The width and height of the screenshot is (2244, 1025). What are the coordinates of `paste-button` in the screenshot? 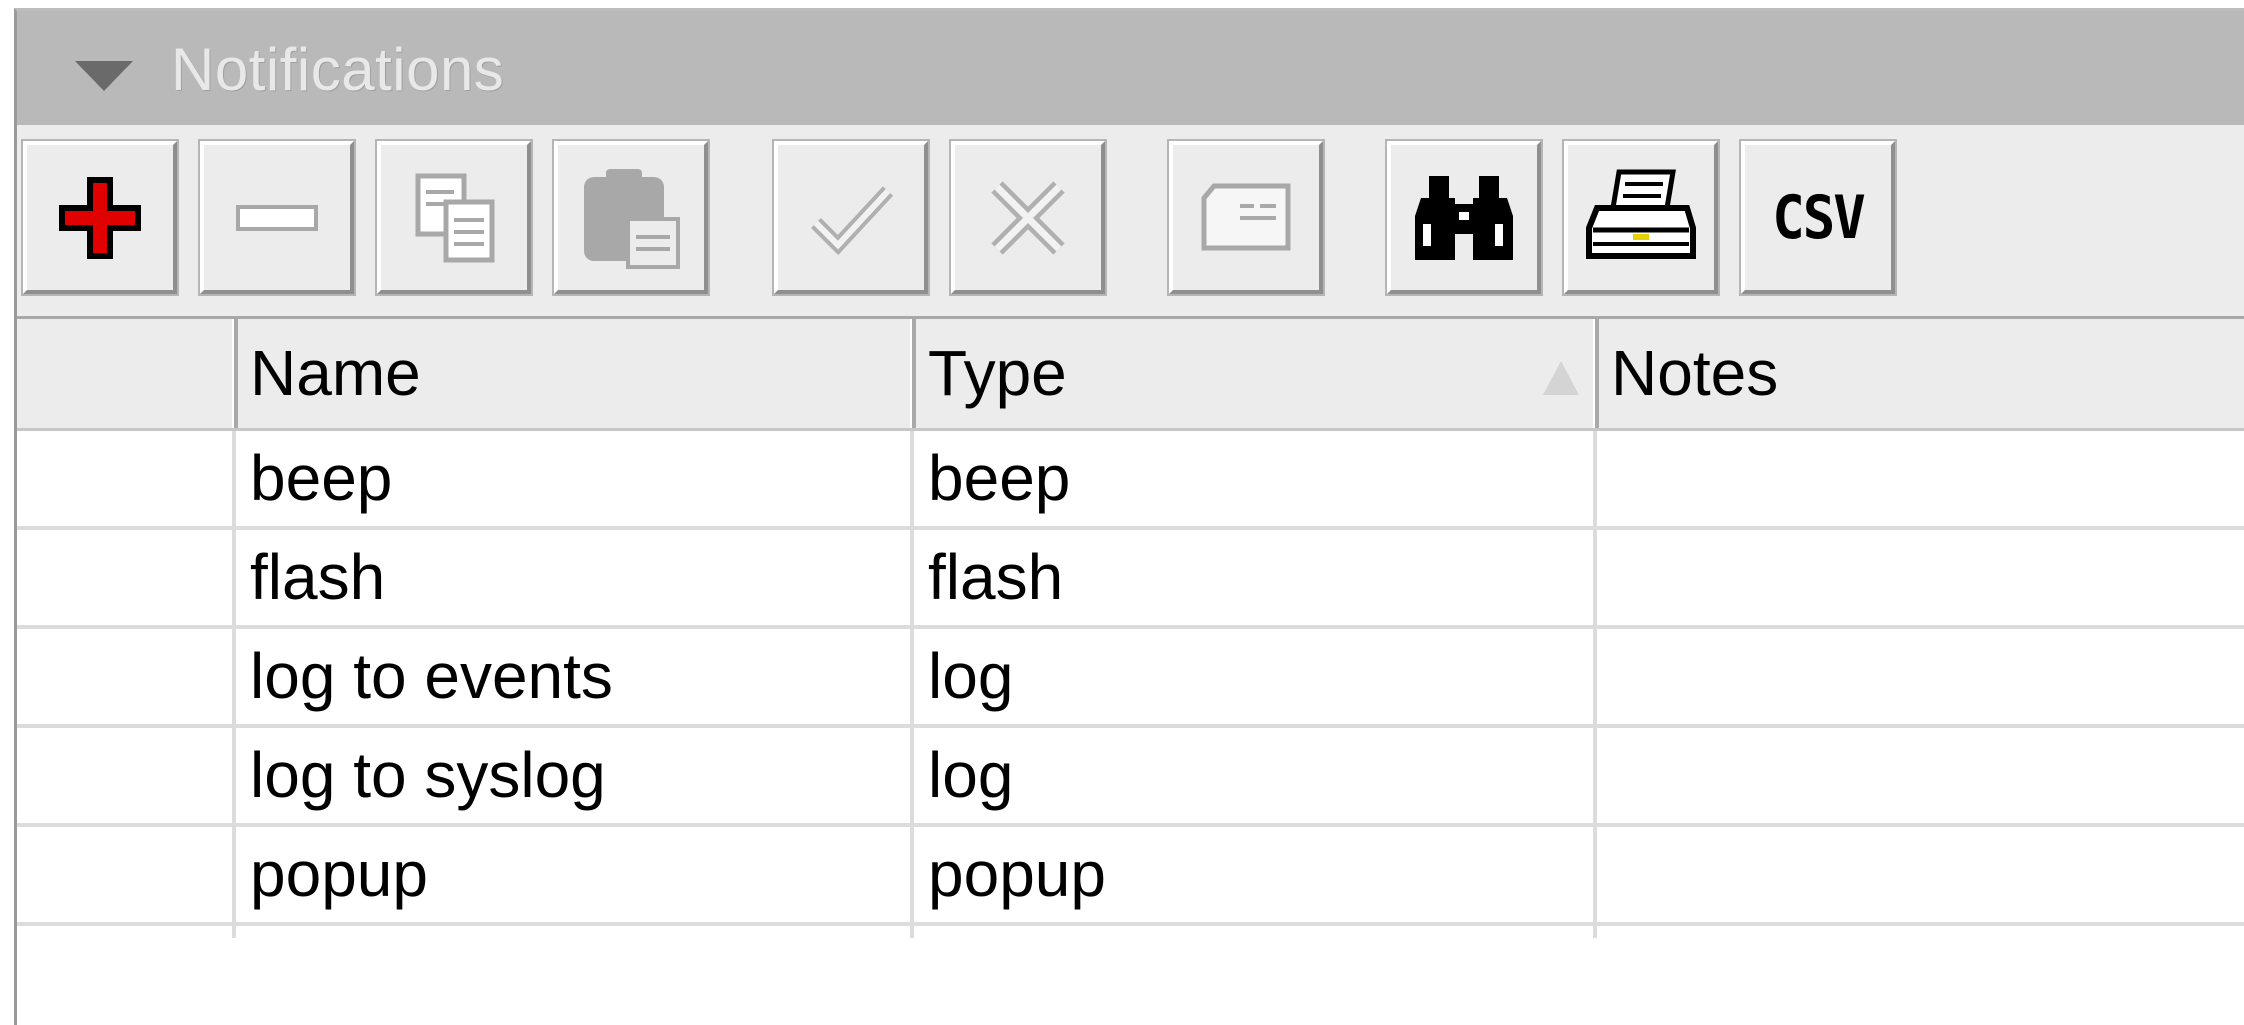 It's located at (631, 217).